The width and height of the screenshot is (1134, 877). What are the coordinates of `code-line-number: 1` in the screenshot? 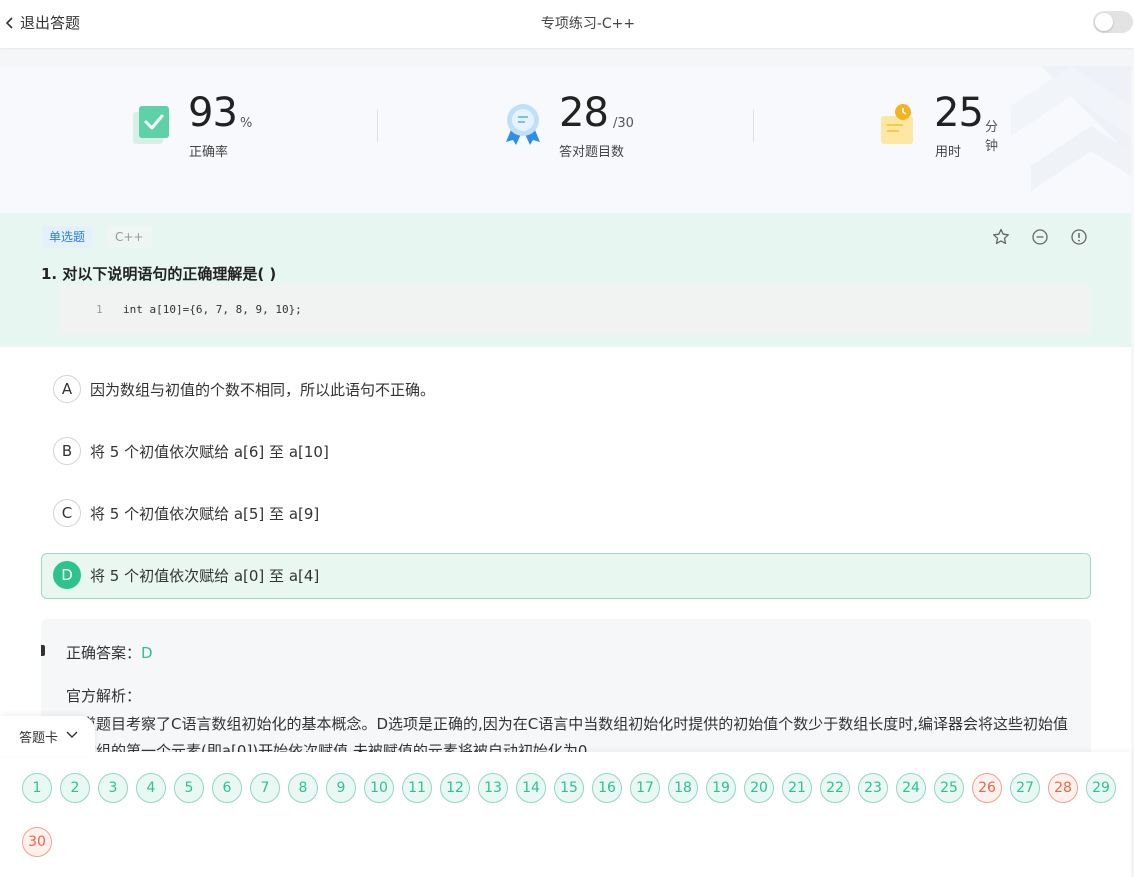 It's located at (99, 309).